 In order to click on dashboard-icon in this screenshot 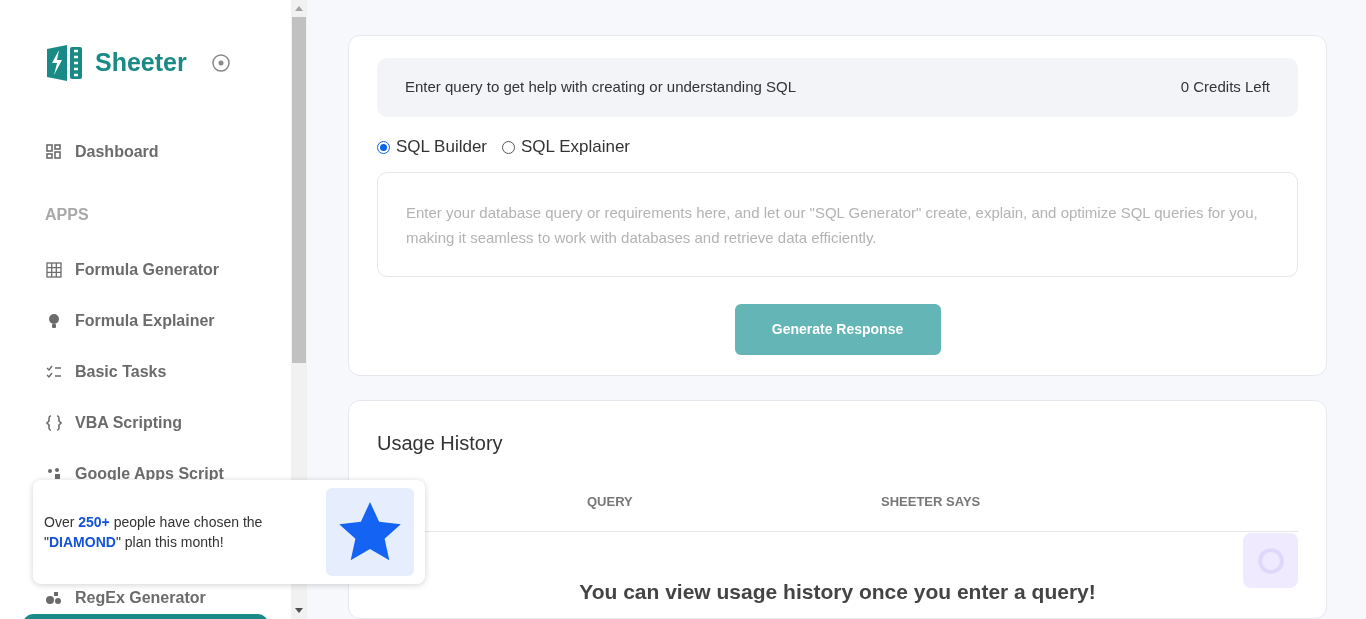, I will do `click(54, 152)`.